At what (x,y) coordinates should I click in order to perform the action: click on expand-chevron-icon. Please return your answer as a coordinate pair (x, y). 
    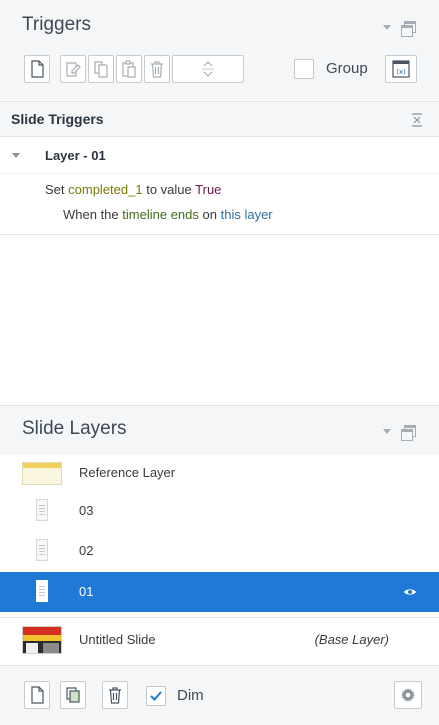
    Looking at the image, I should click on (16, 155).